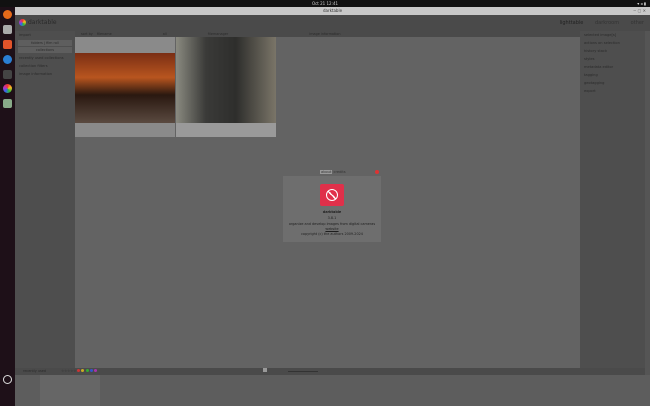 The height and width of the screenshot is (406, 650). Describe the element at coordinates (45, 66) in the screenshot. I see `module-collection-filters: collection filters` at that location.